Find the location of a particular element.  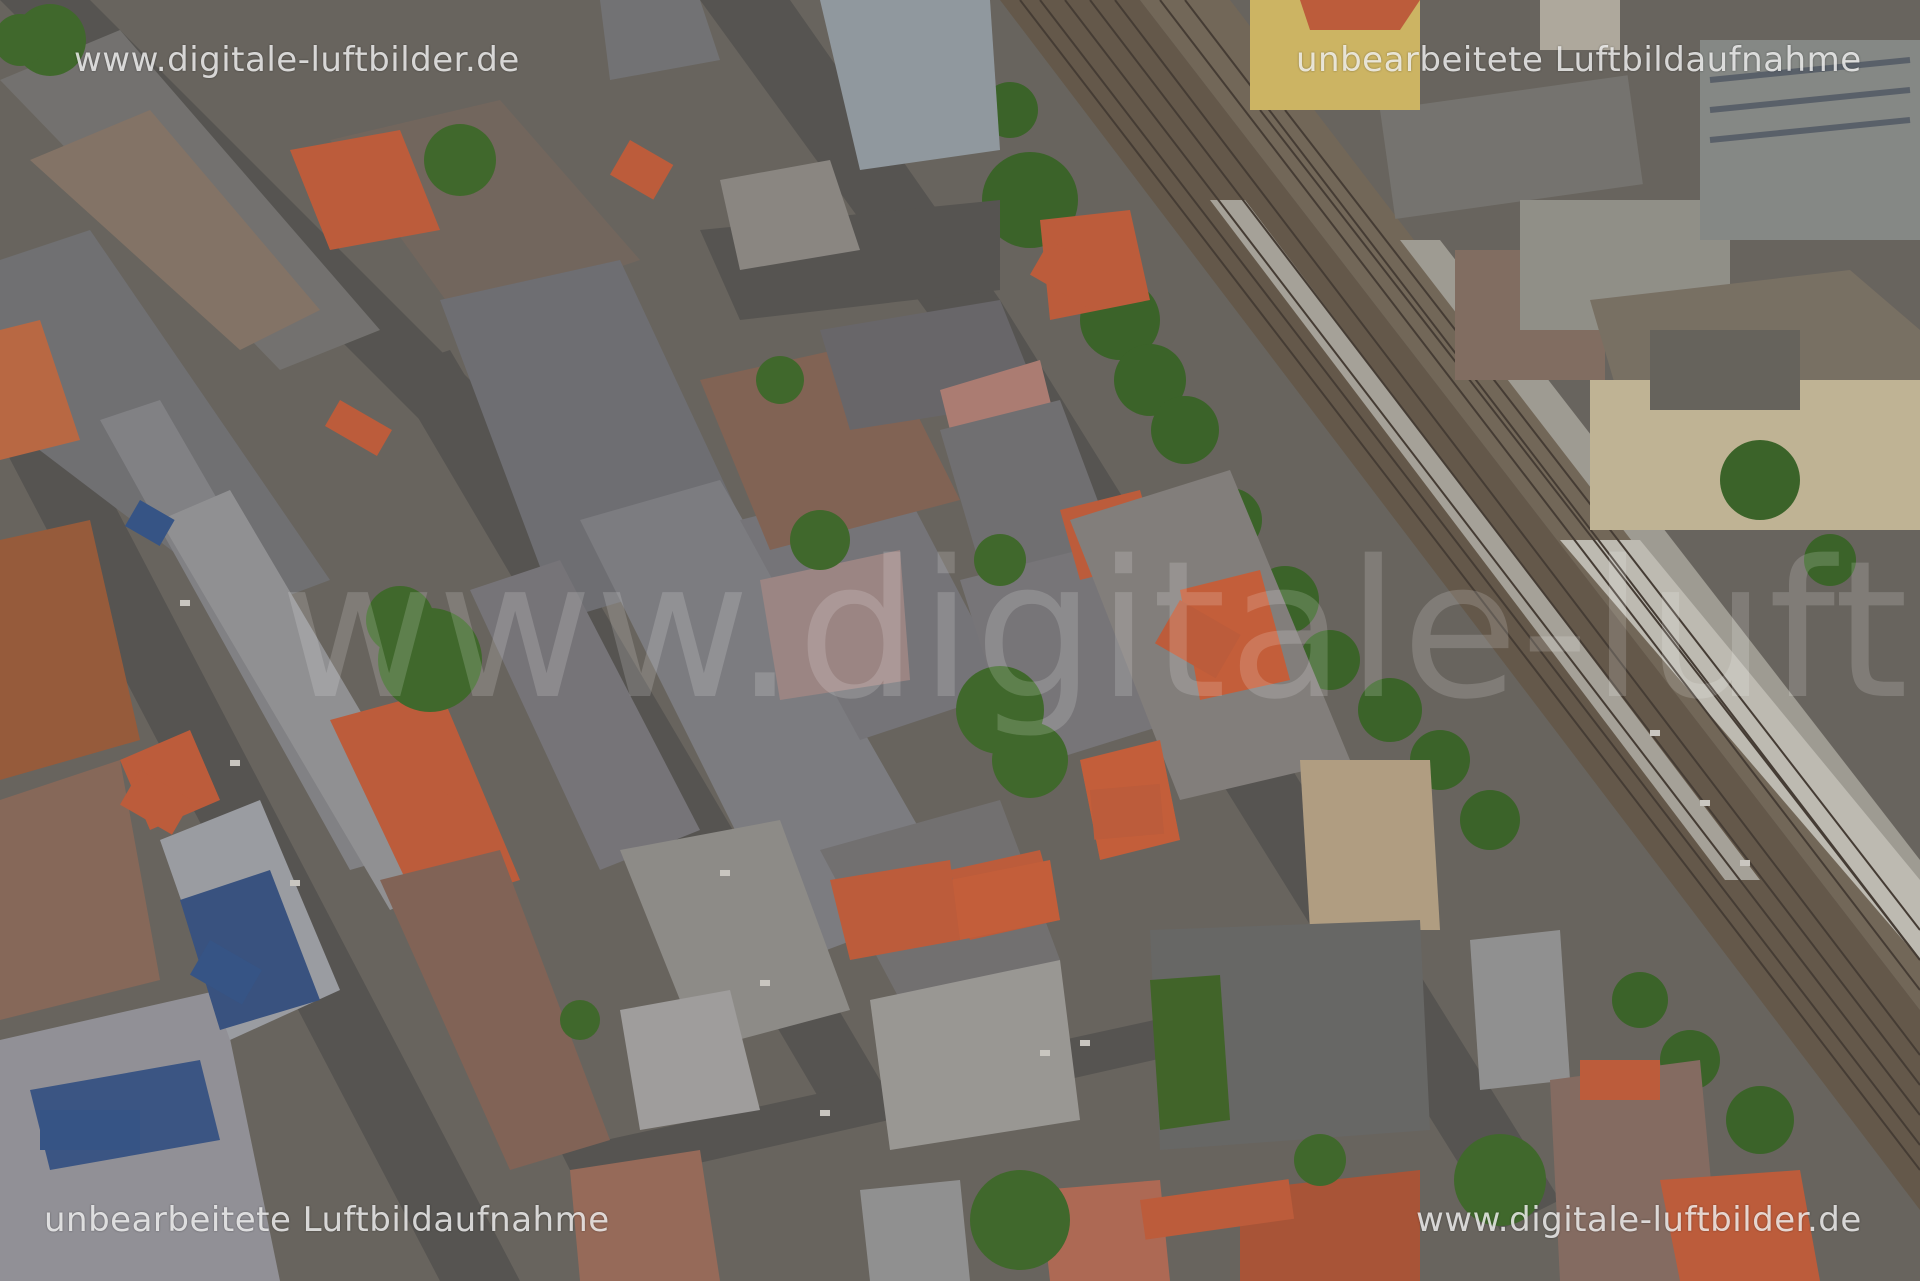

watermark-bottom-right: www.digitale-luftbilder.de is located at coordinates (1639, 1220).